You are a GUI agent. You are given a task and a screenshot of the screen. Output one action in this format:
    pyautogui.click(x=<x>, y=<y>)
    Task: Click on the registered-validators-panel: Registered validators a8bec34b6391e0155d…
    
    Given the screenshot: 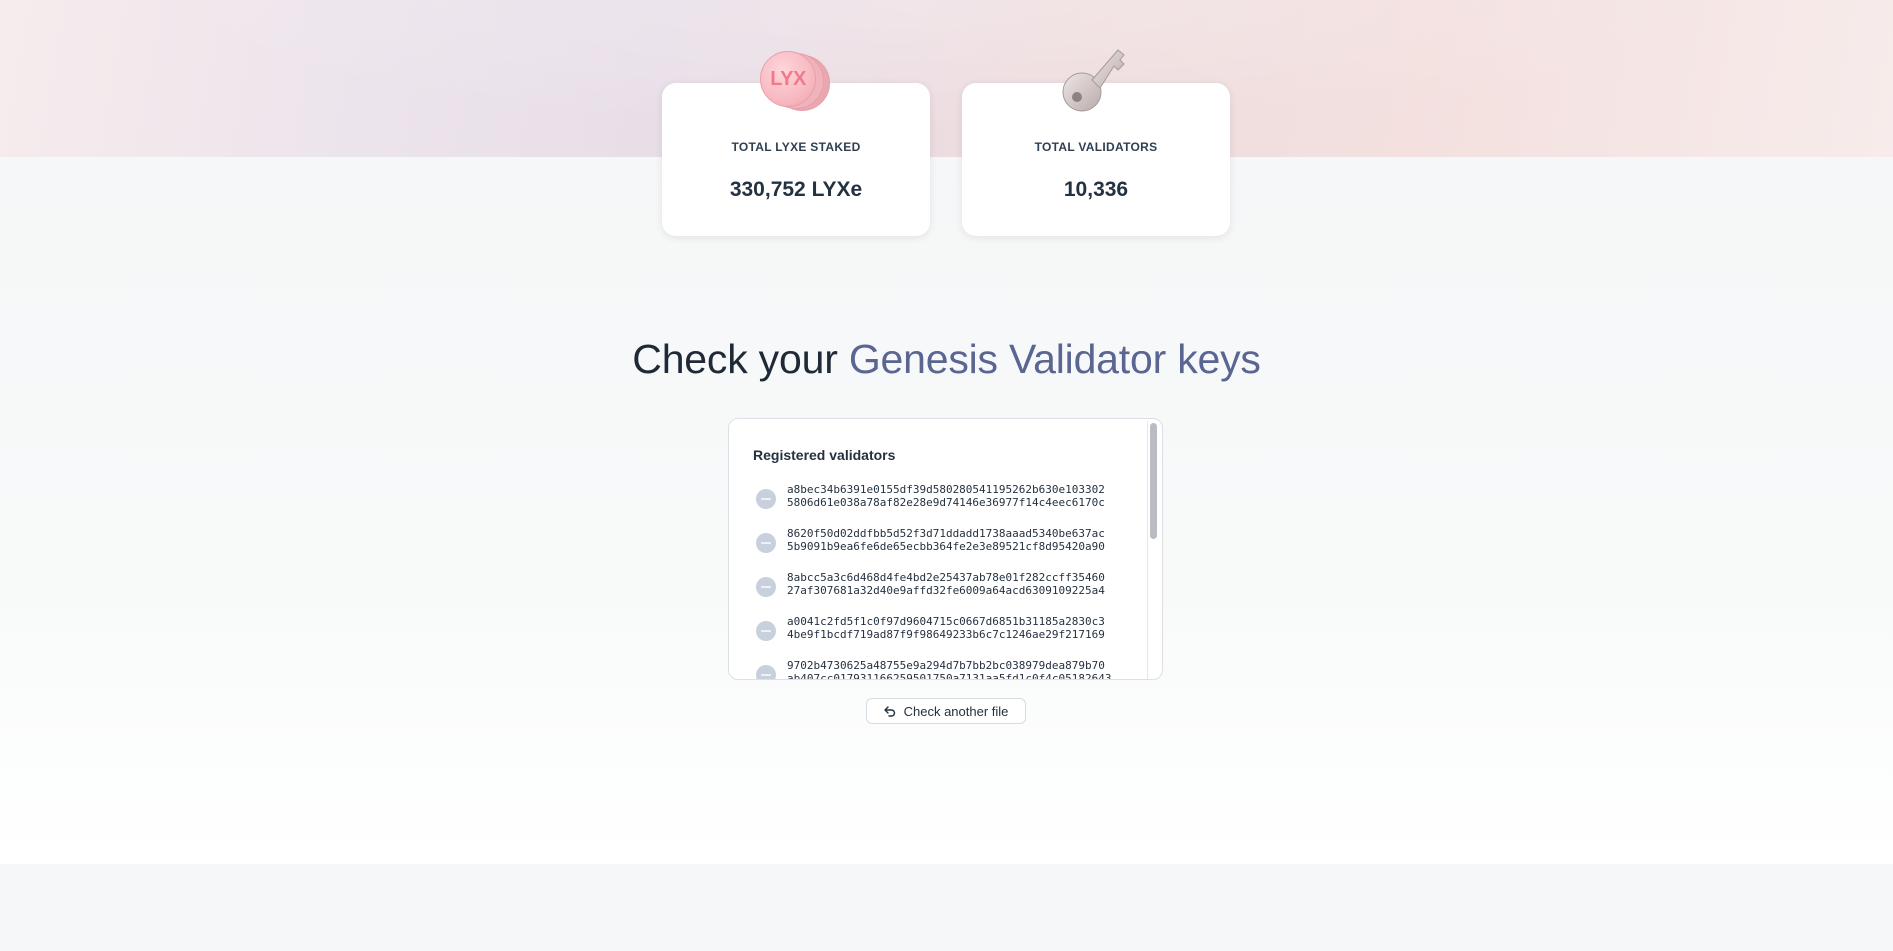 What is the action you would take?
    pyautogui.click(x=945, y=549)
    